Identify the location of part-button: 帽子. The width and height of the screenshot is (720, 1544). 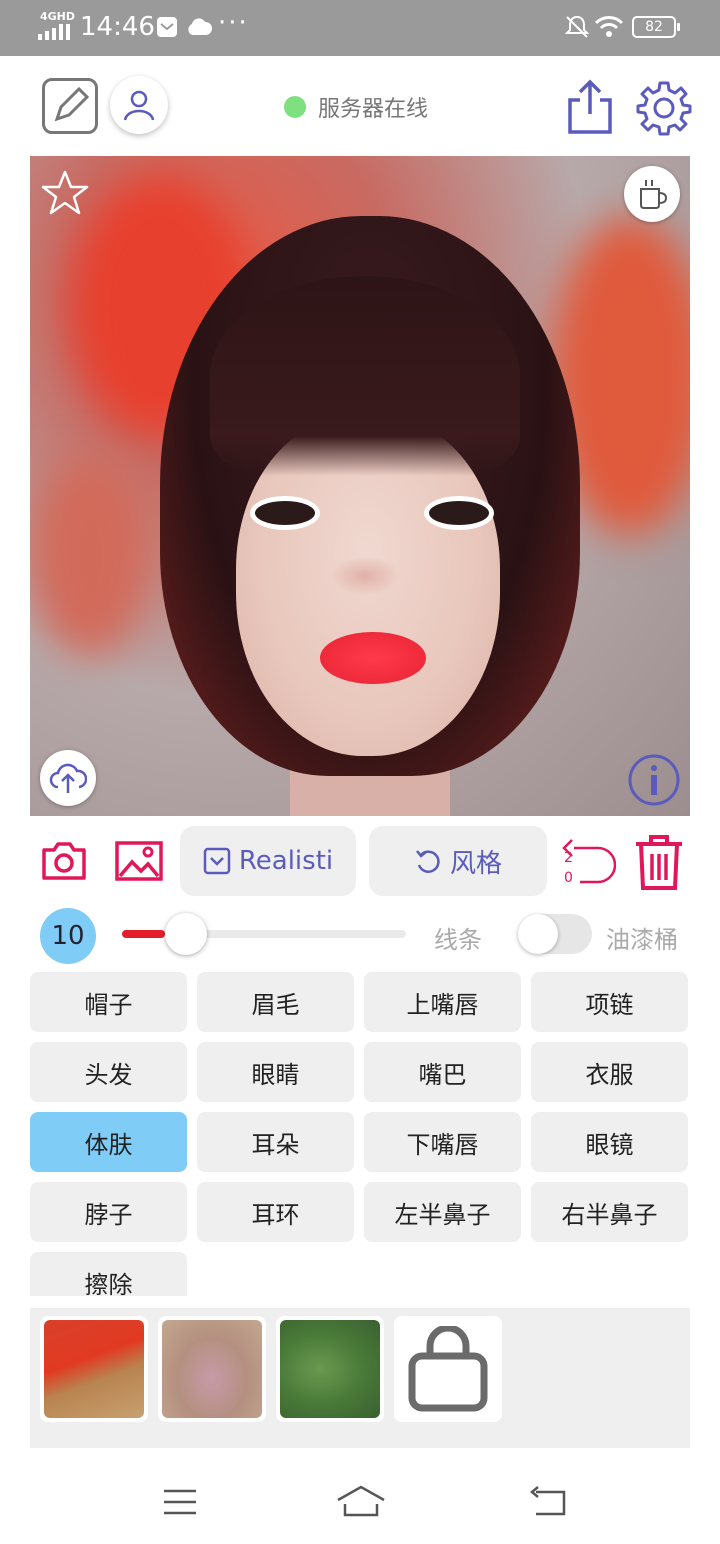
(108, 1002).